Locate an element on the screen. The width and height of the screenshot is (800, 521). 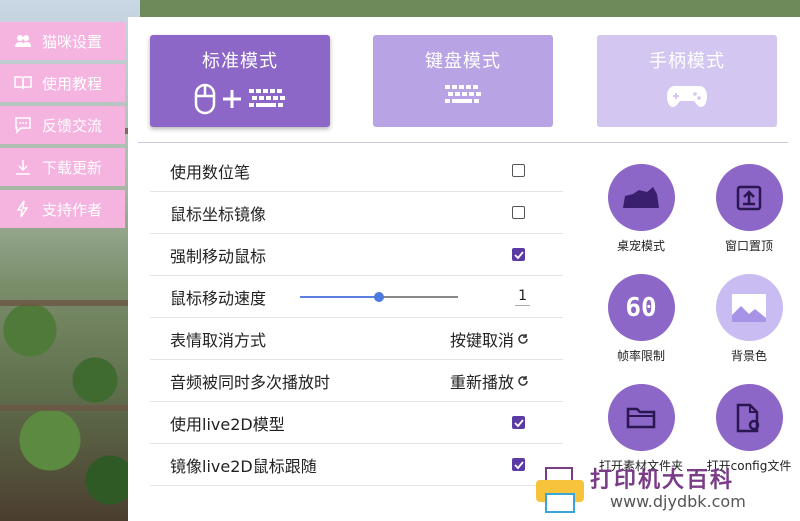
sidebar-item-tutorial: 使用教程 is located at coordinates (62, 83).